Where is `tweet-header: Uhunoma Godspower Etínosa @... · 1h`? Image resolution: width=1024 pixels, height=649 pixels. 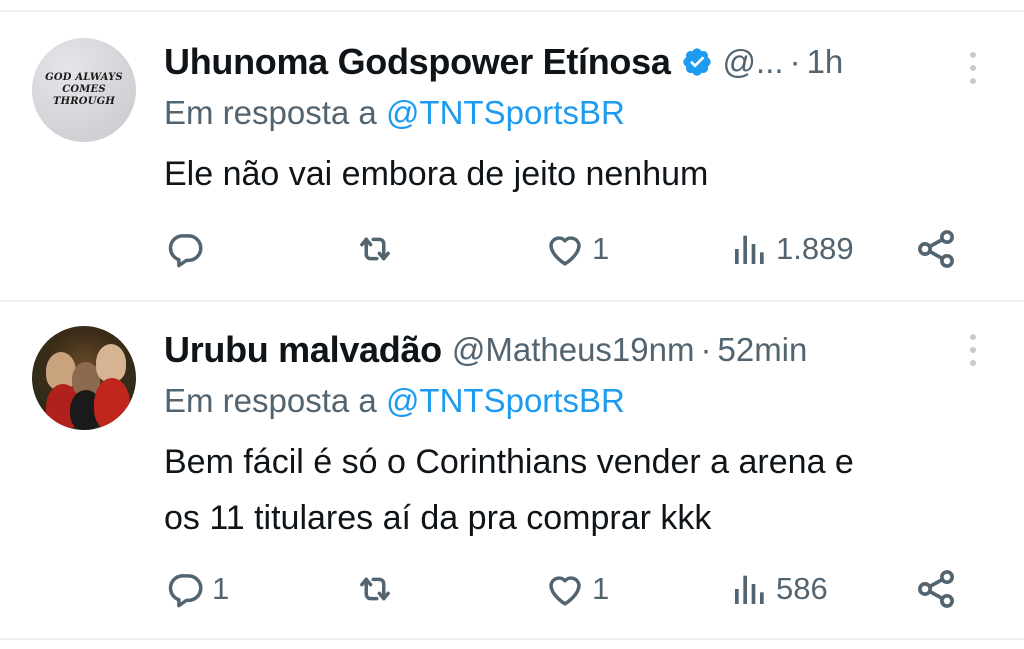 tweet-header: Uhunoma Godspower Etínosa @... · 1h is located at coordinates (503, 62).